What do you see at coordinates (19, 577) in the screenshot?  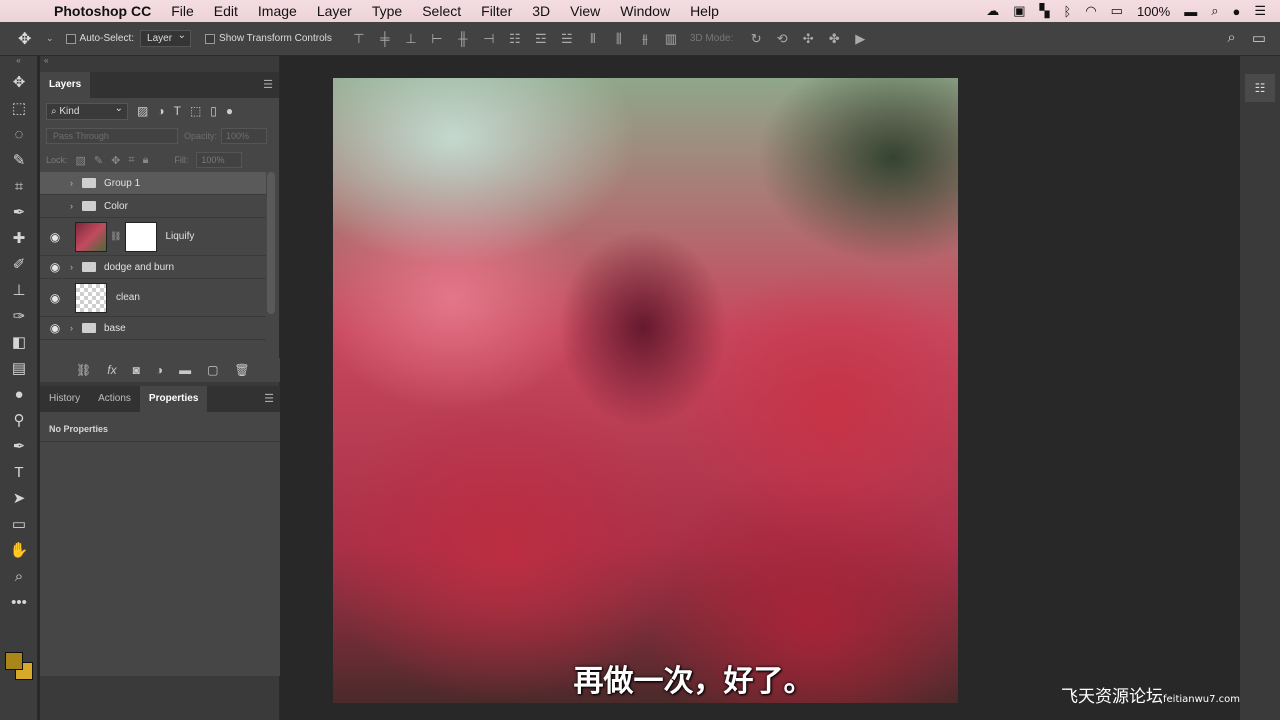 I see `zoom-tool-icon: ⌕` at bounding box center [19, 577].